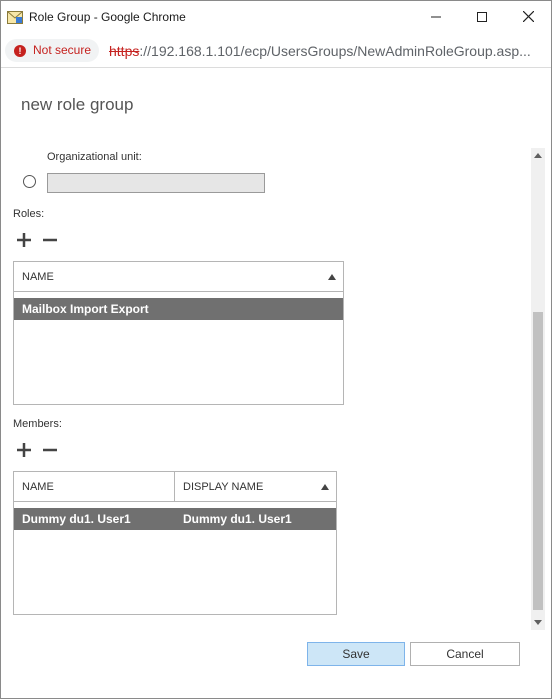 This screenshot has width=552, height=699. I want to click on vertical-scrollbar, so click(538, 389).